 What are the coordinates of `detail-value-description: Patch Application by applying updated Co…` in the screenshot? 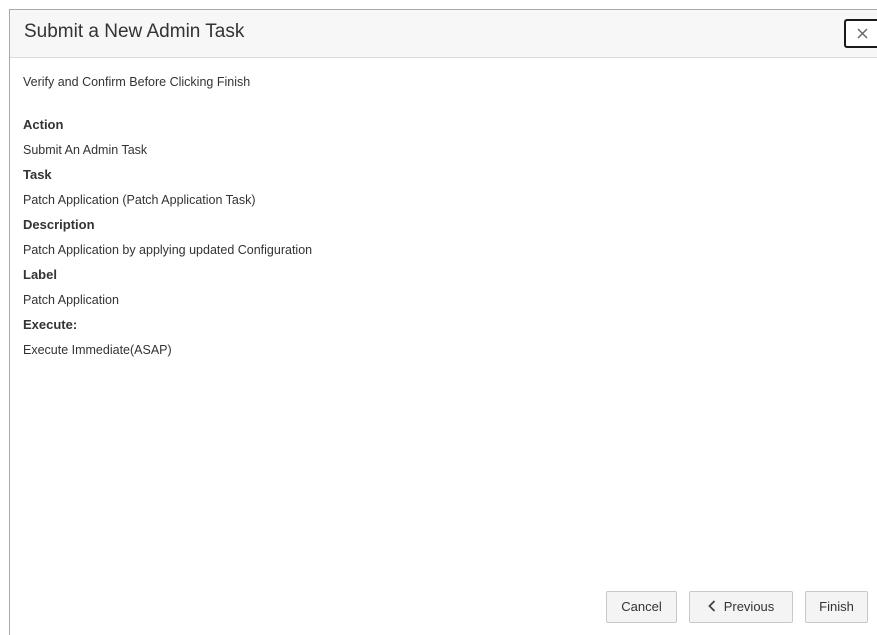 It's located at (168, 250).